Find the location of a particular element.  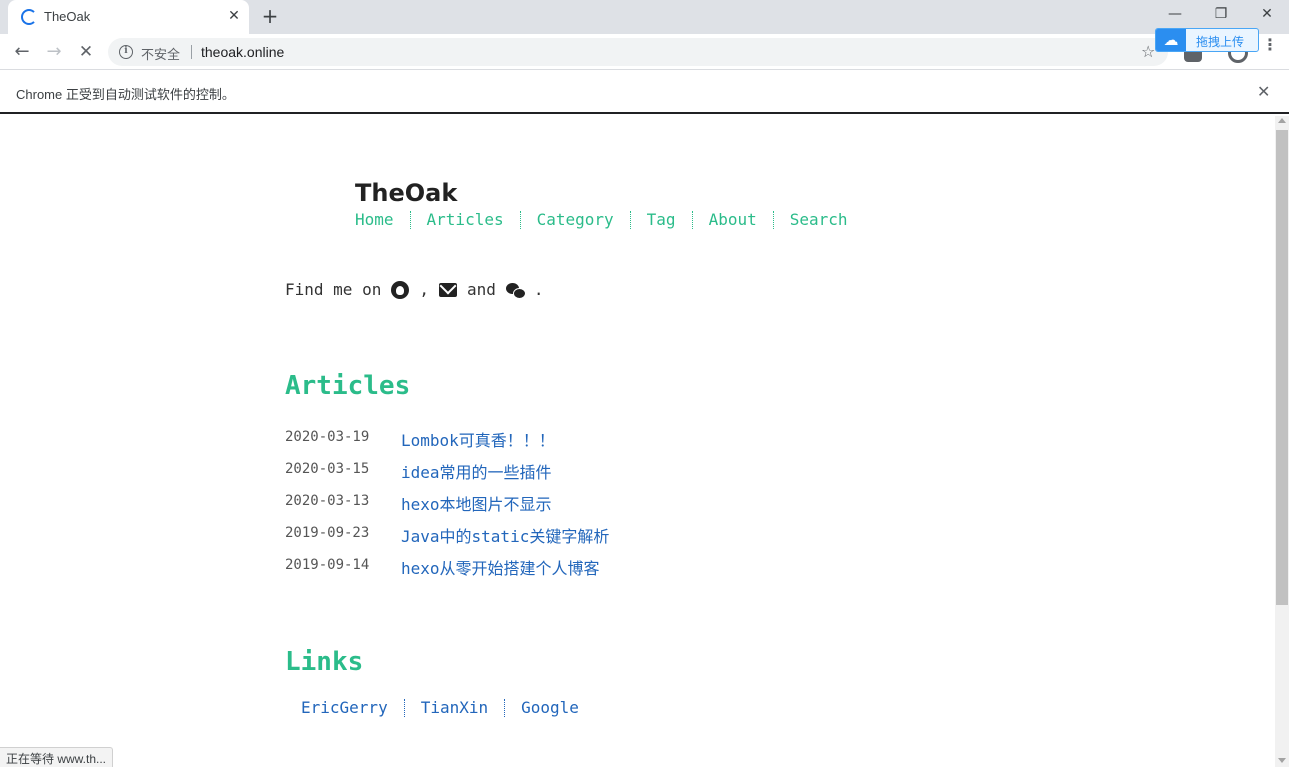

list-item: 2019-09-23 Java中的static关键字解析 is located at coordinates (447, 539).